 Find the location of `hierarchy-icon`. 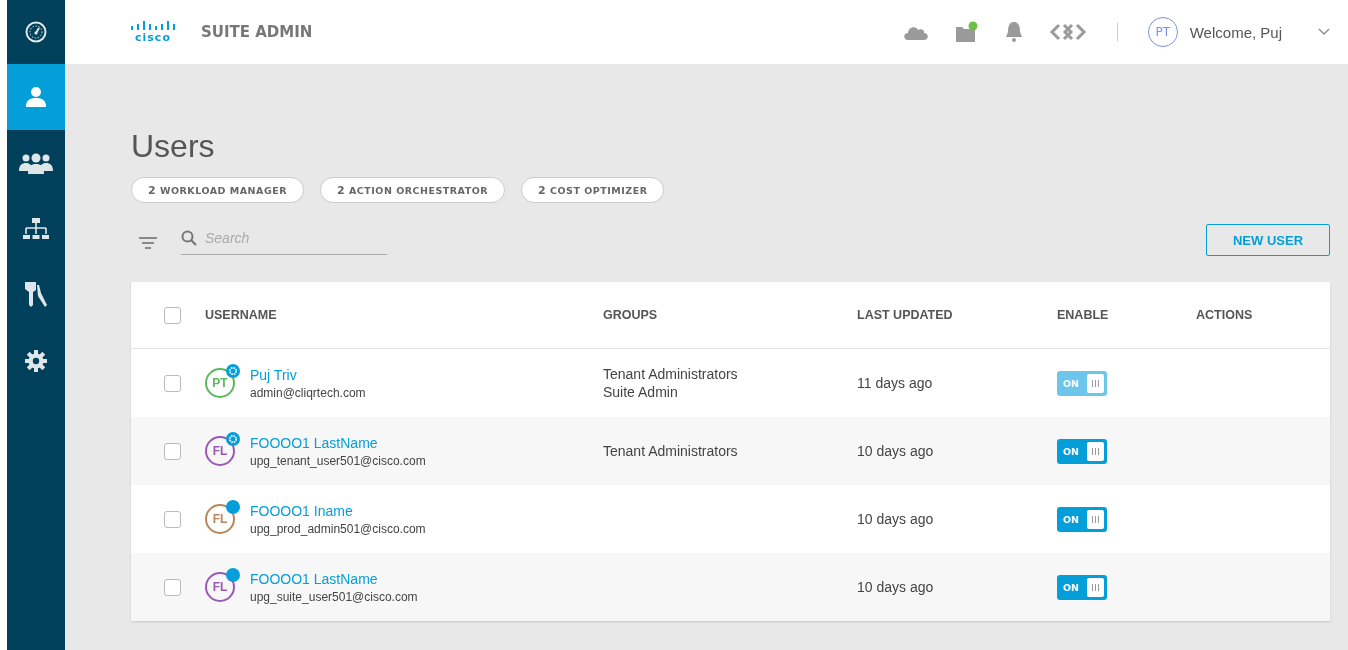

hierarchy-icon is located at coordinates (36, 229).